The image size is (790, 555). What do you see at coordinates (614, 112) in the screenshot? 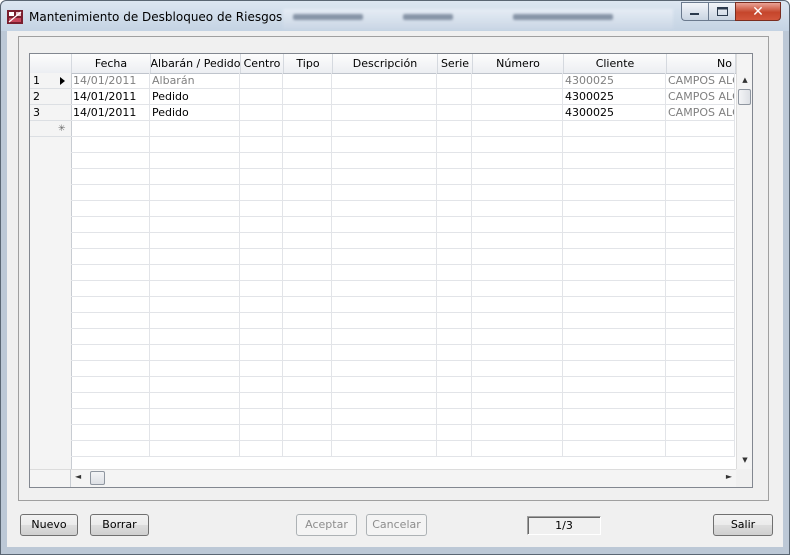
I see `cell-cliente: 4300025` at bounding box center [614, 112].